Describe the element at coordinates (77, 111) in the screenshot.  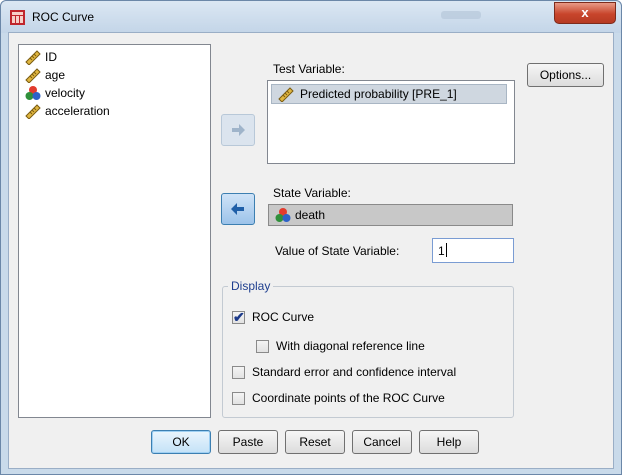
I see `variable-name: acceleration` at that location.